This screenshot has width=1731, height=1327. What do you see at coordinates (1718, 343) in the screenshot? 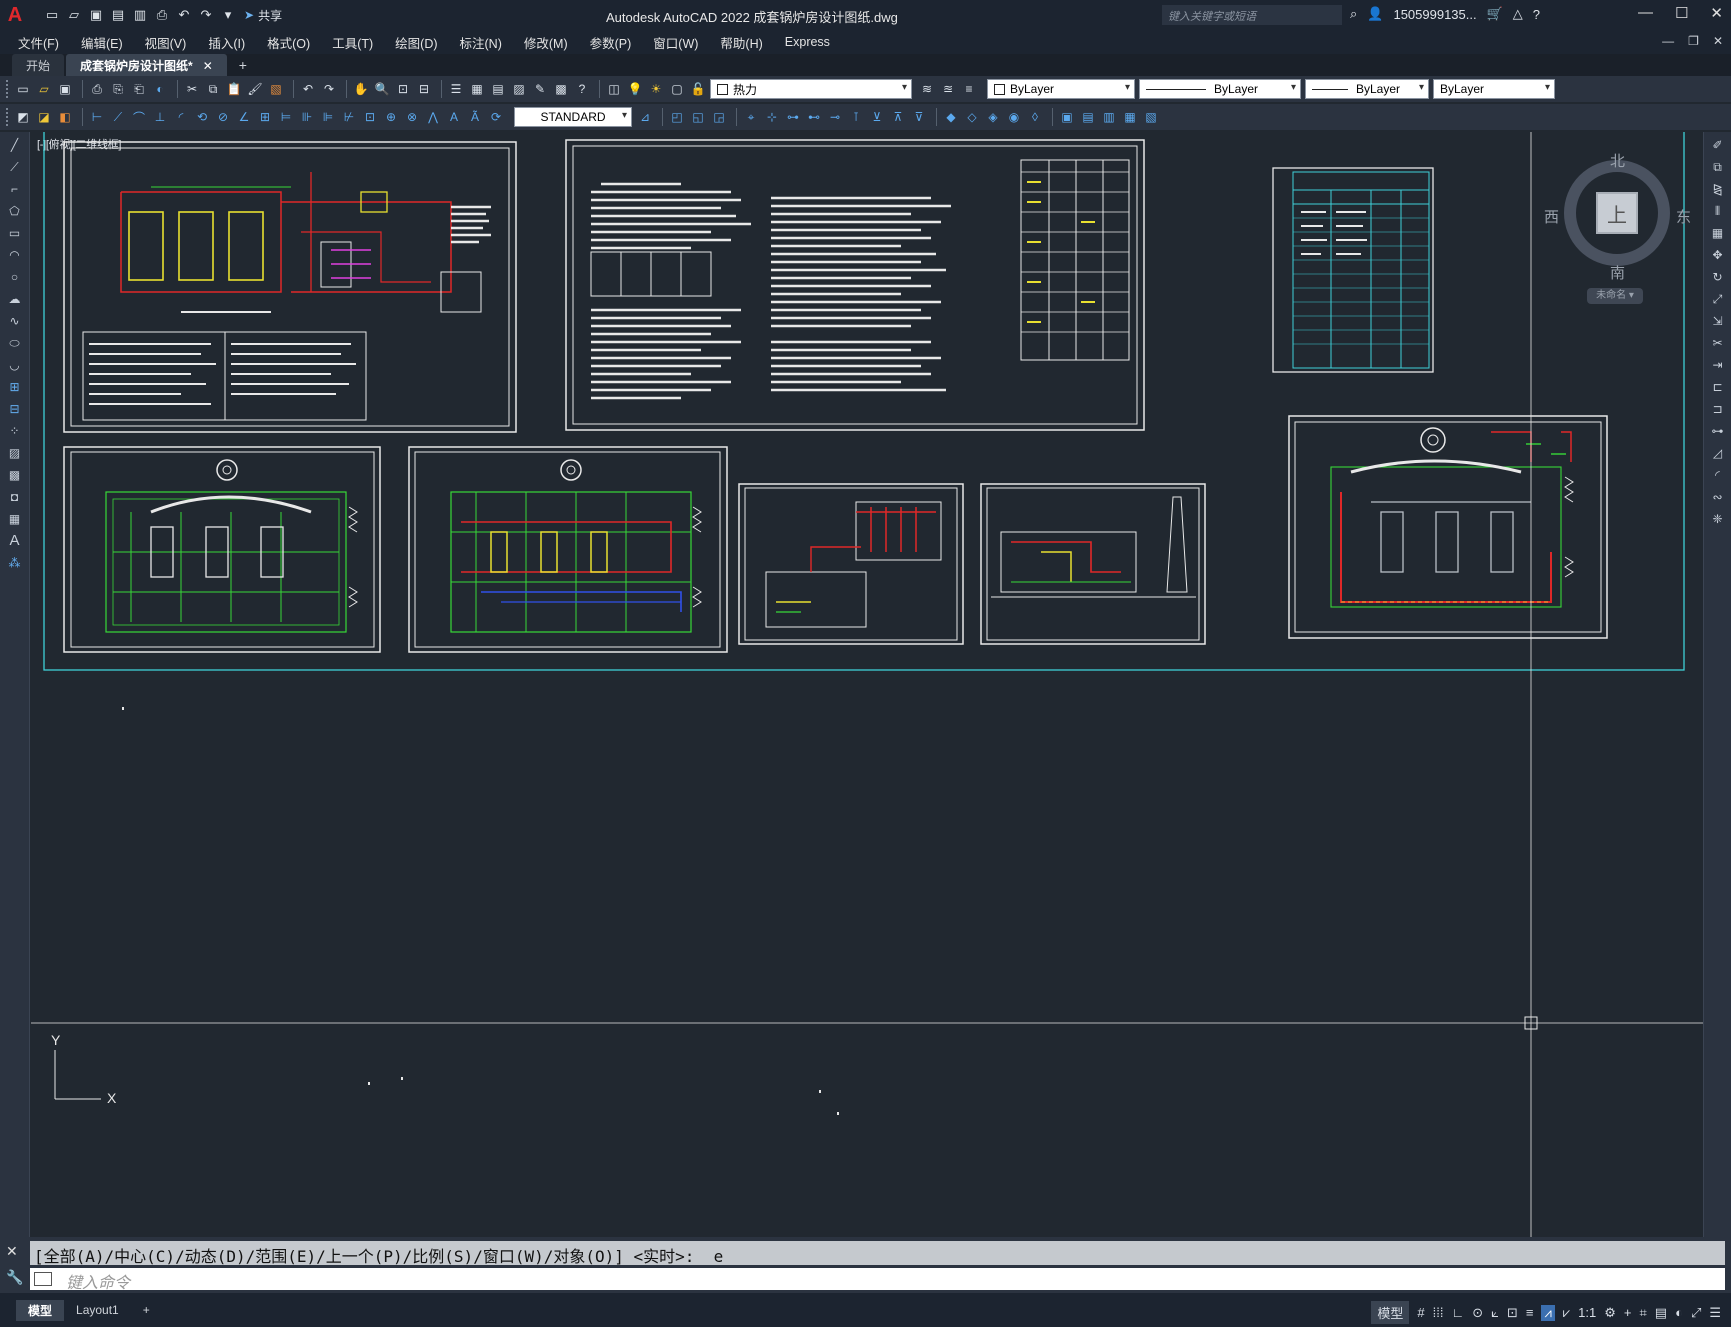
I see `trim-icon: ✂` at bounding box center [1718, 343].